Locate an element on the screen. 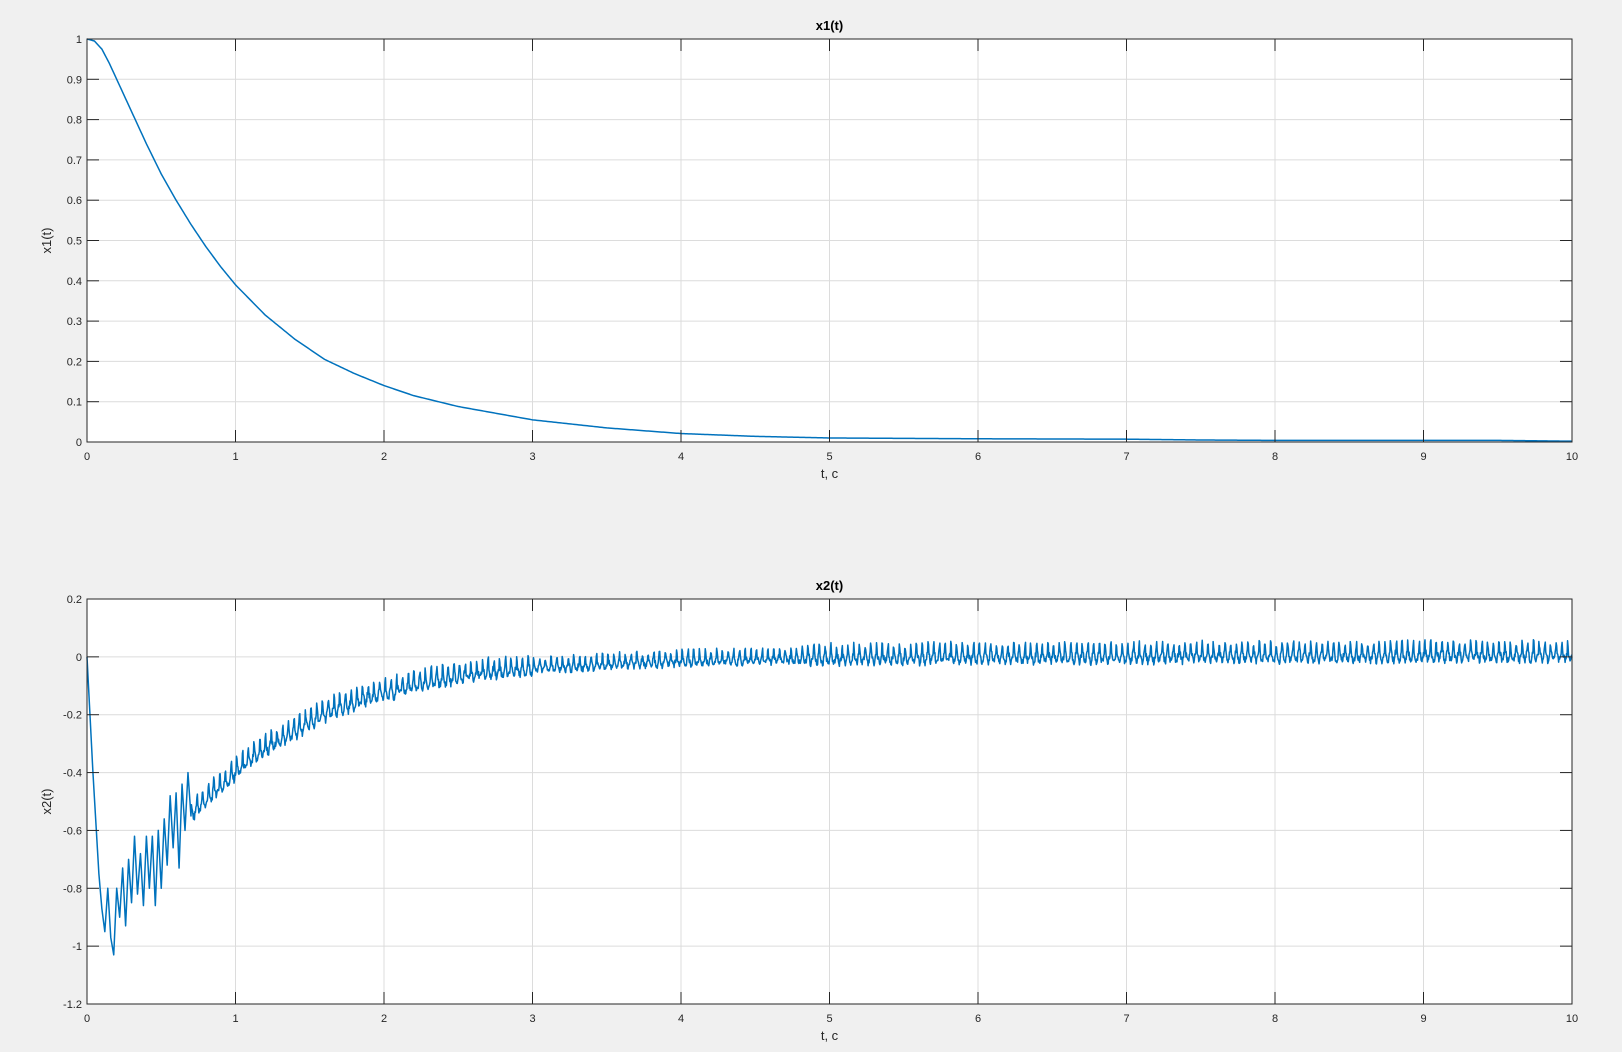 The height and width of the screenshot is (1052, 1622). y-tick-label: 0.4 is located at coordinates (74, 282).